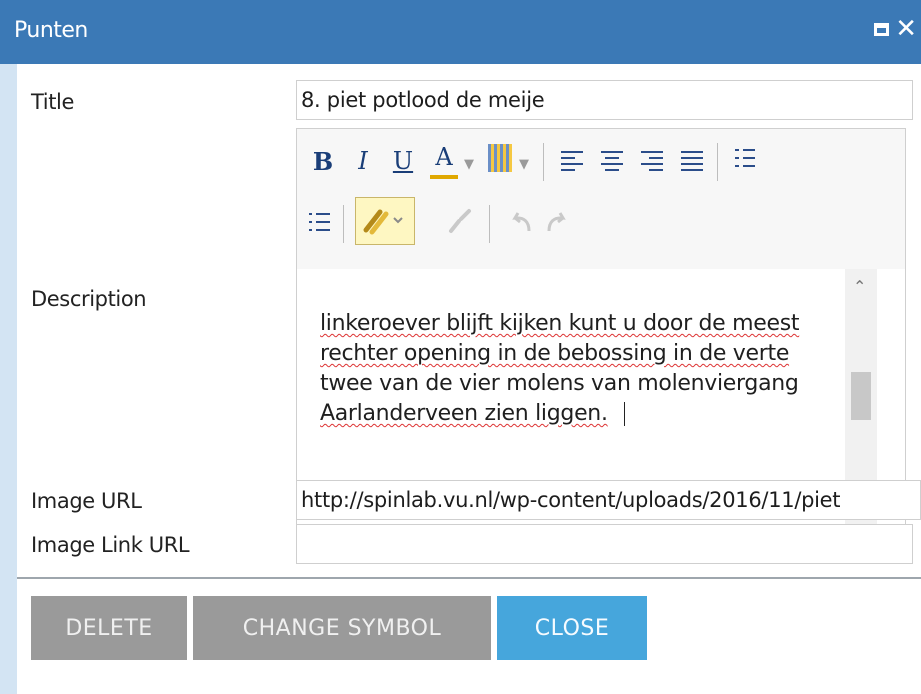 The height and width of the screenshot is (694, 921). What do you see at coordinates (692, 161) in the screenshot?
I see `align-justify-icon` at bounding box center [692, 161].